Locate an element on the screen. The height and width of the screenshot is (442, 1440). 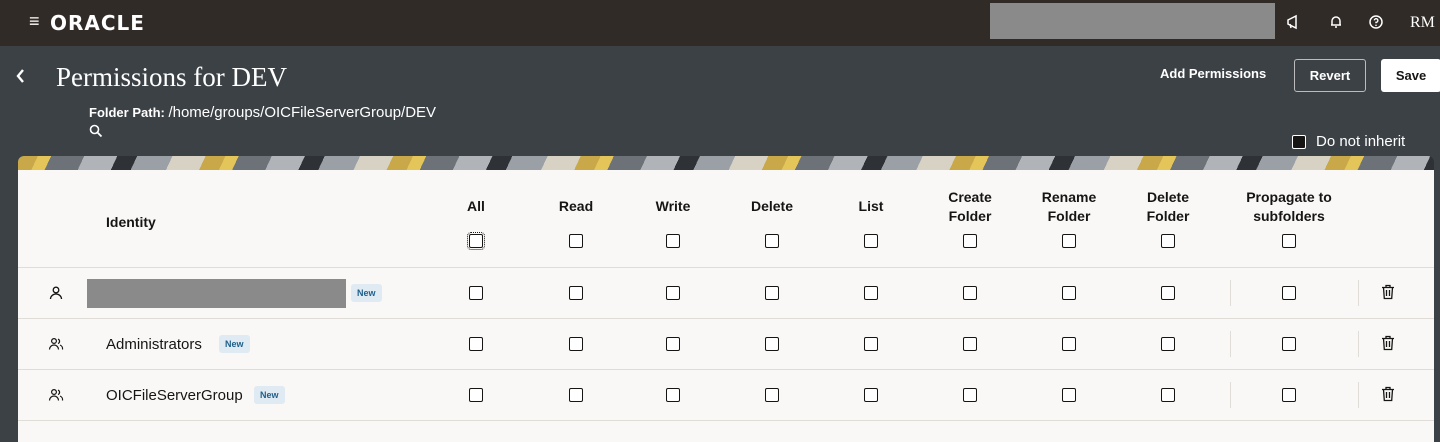
header-checkbox-create-folder is located at coordinates (970, 241).